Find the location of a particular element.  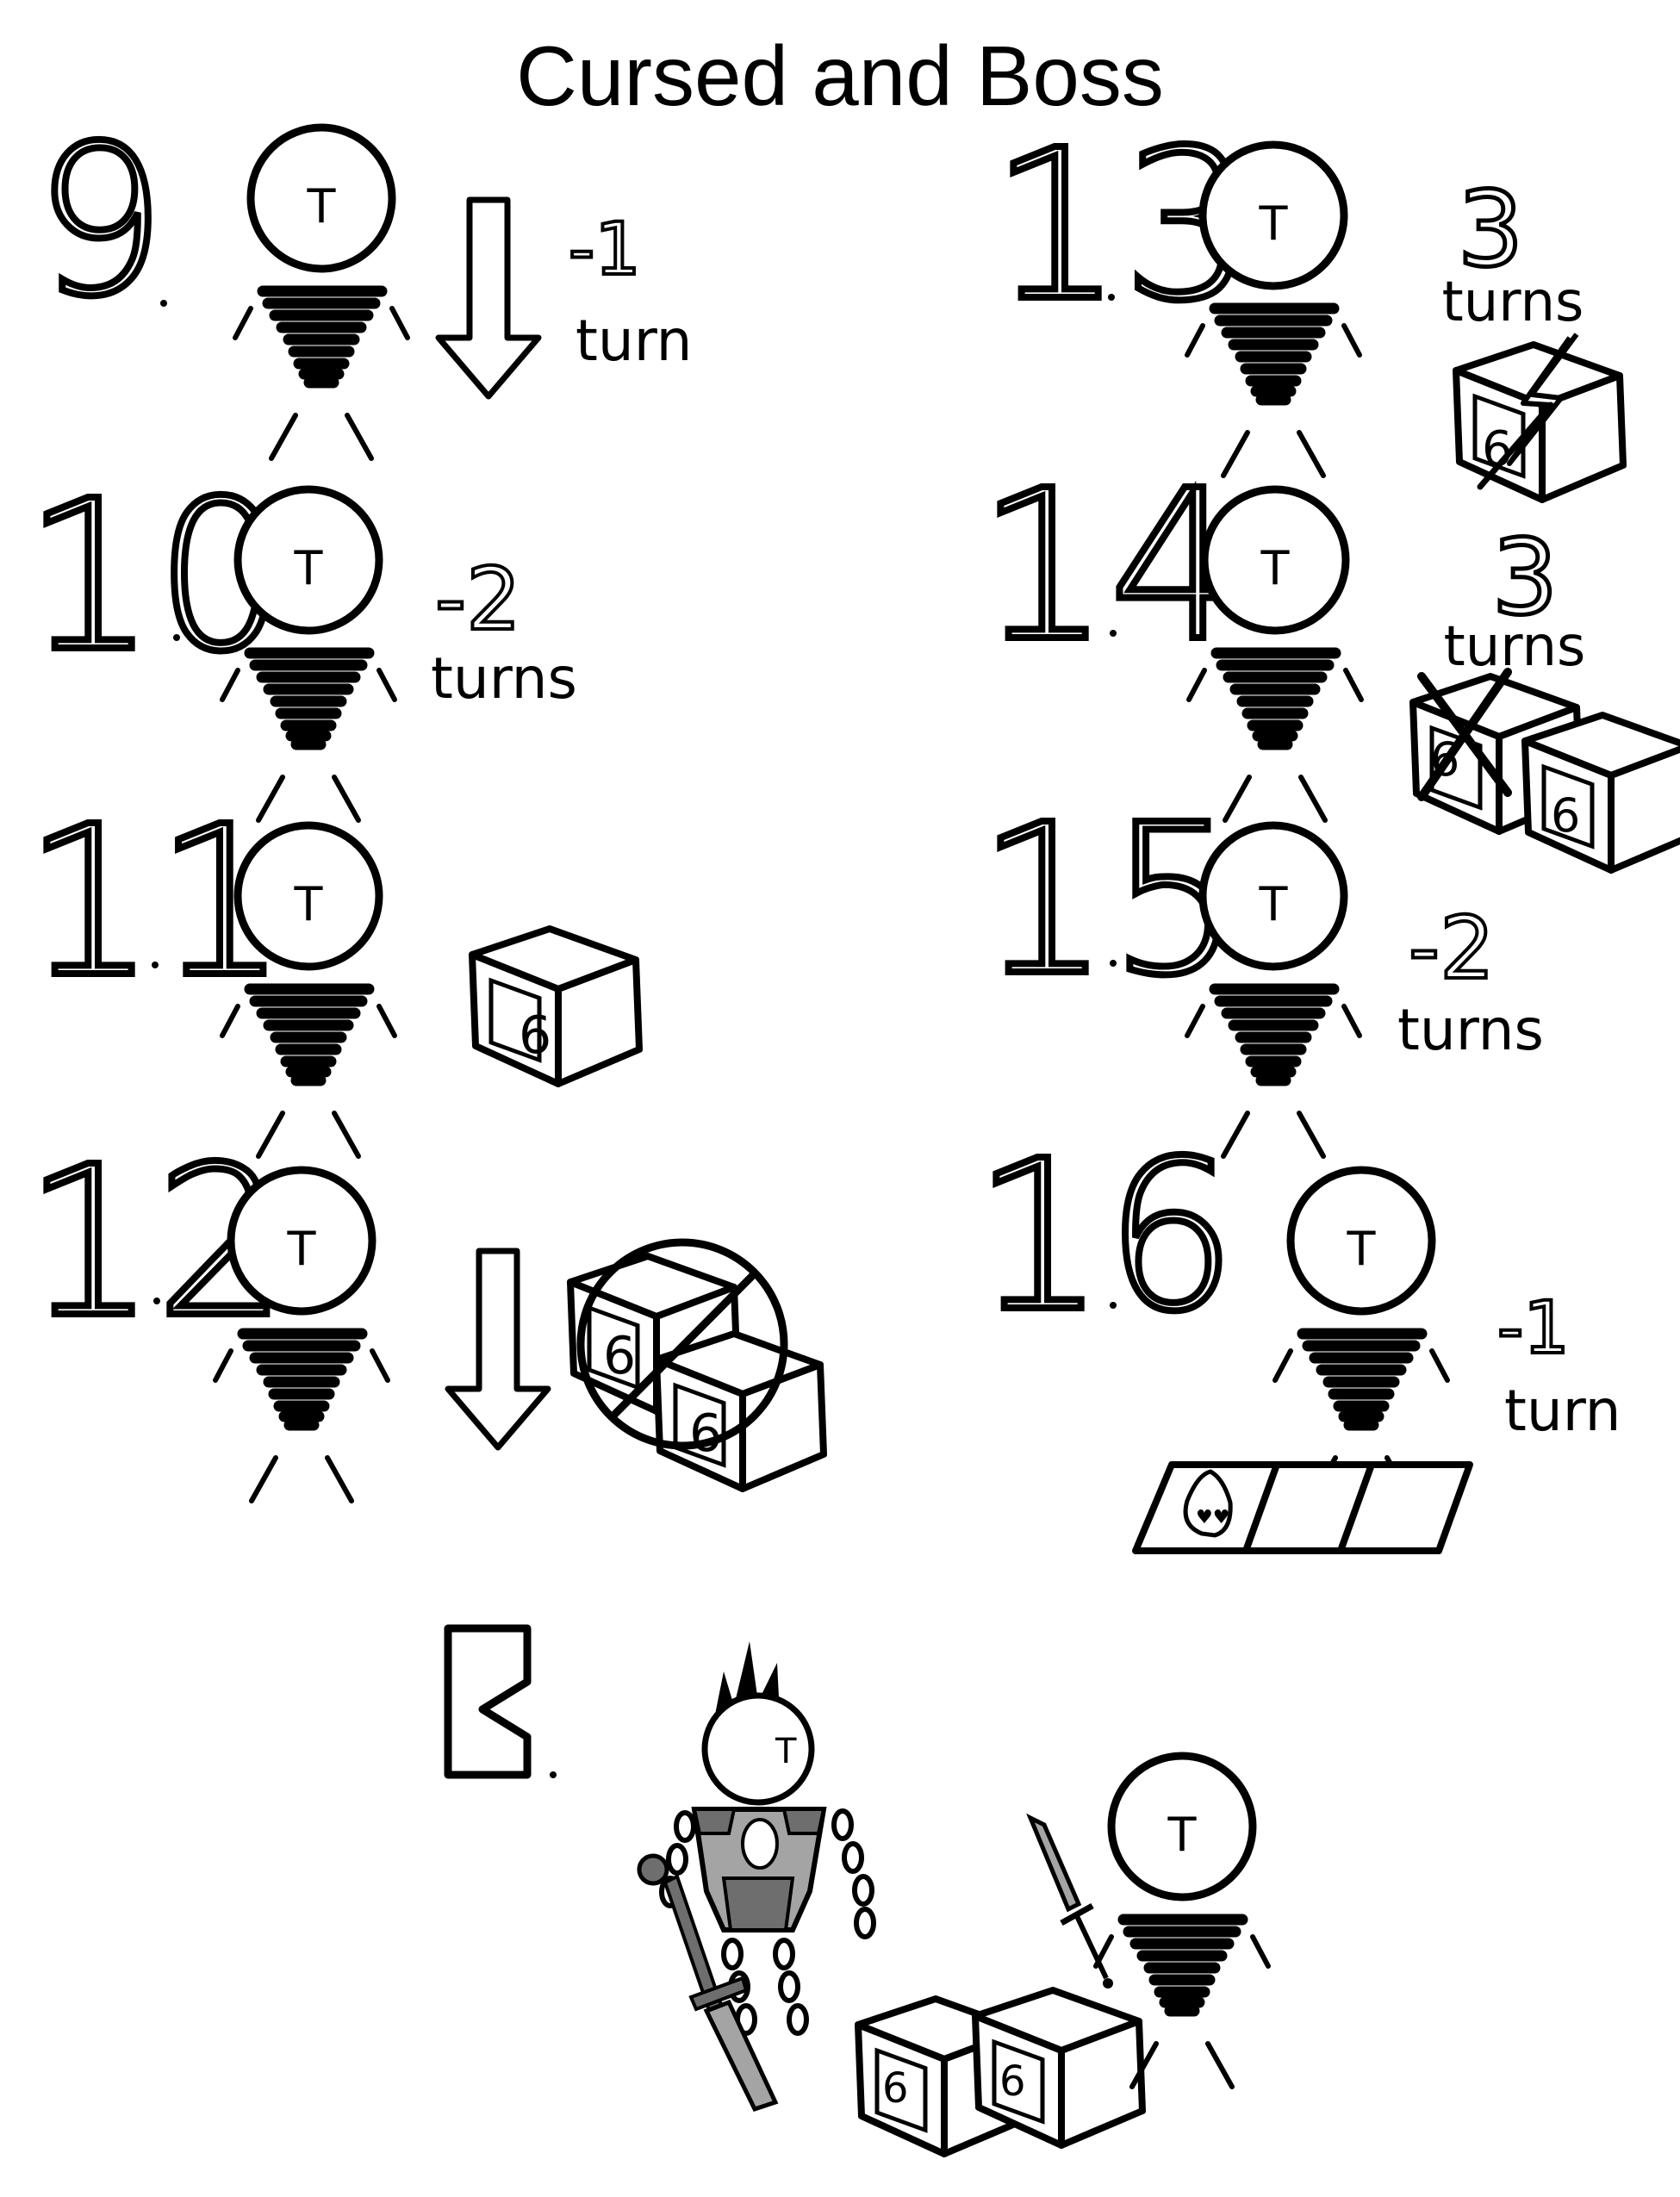

card-15-modifier: -2 is located at coordinates (1452, 949).